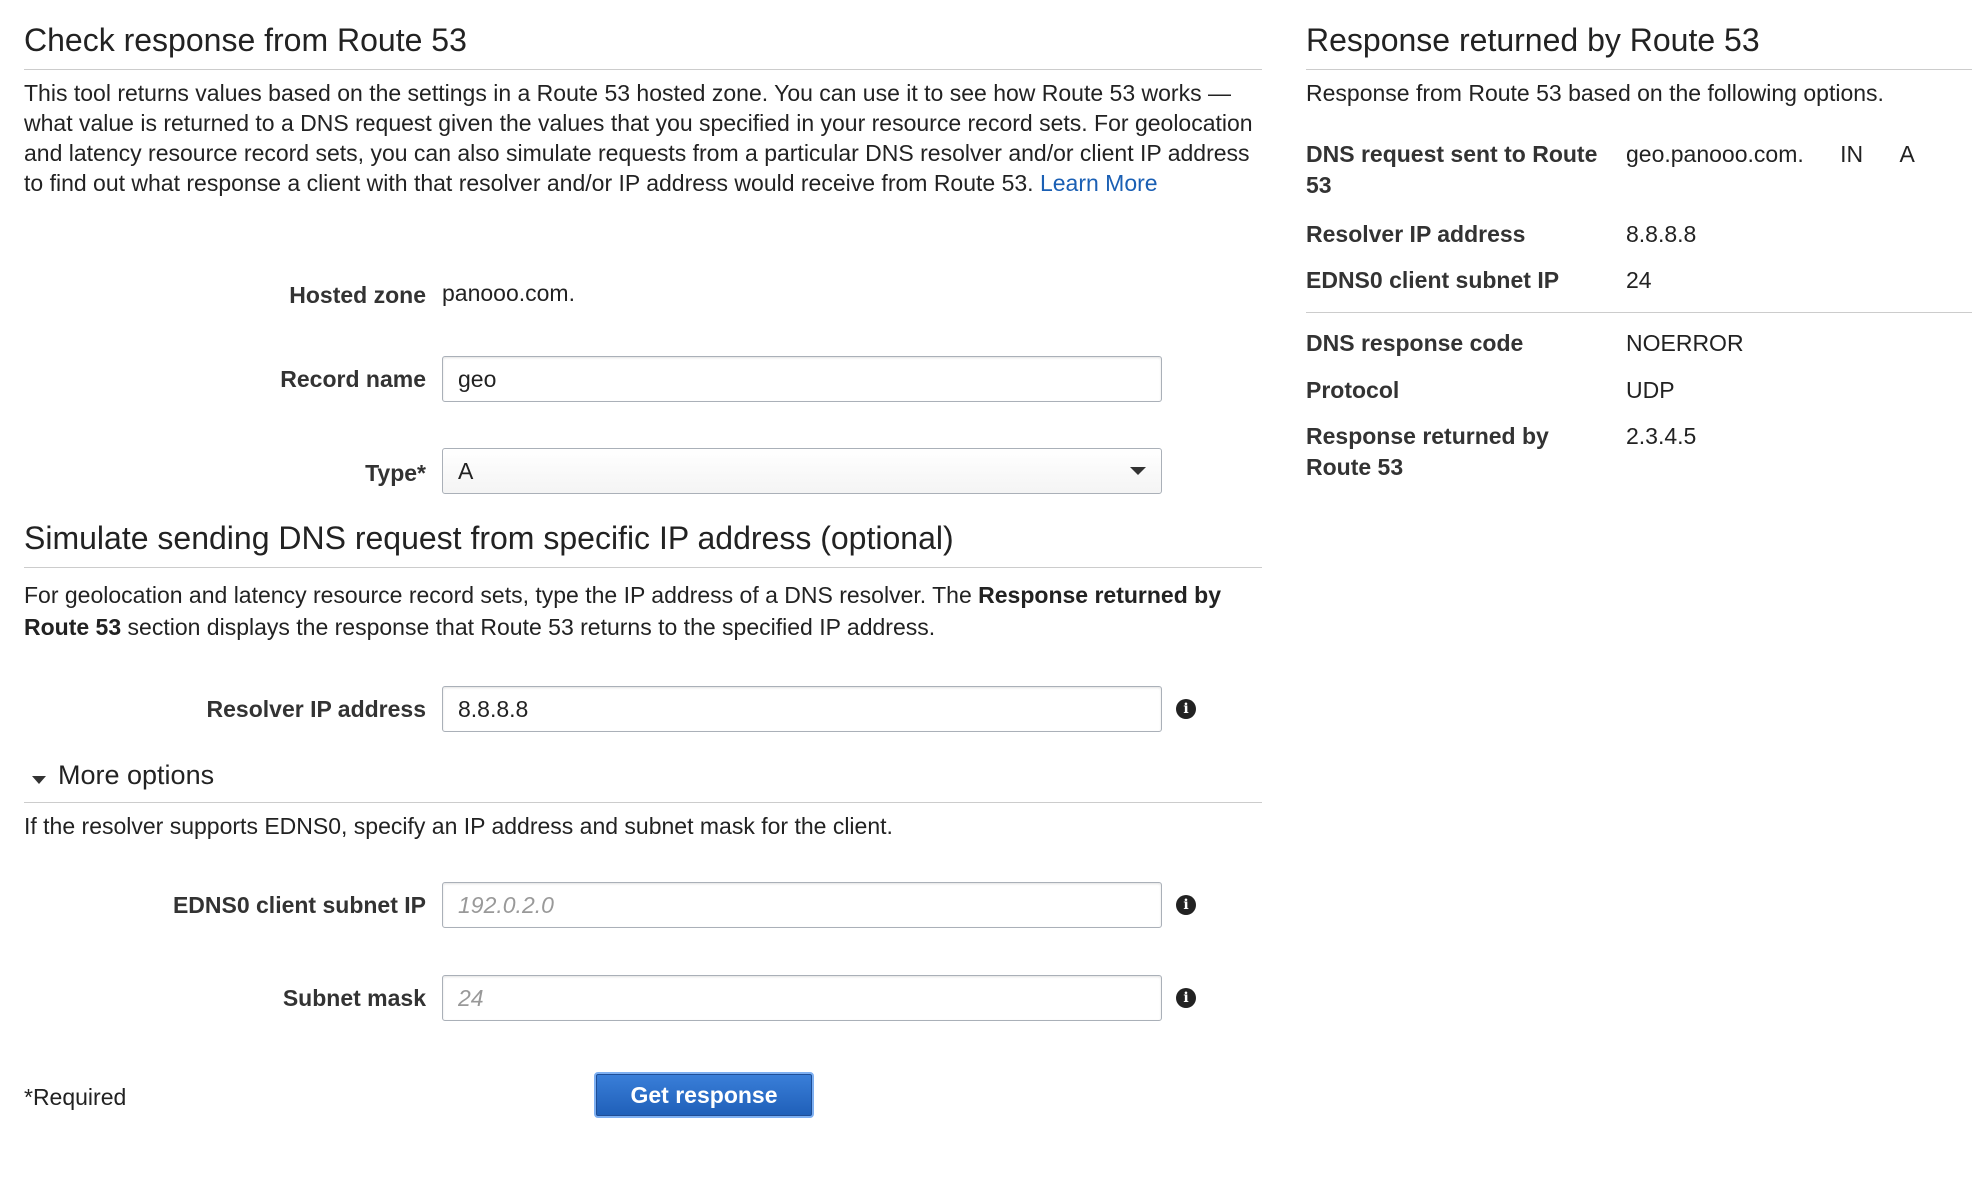 The image size is (1972, 1182). Describe the element at coordinates (1099, 183) in the screenshot. I see `learn-more-link: Learn More` at that location.